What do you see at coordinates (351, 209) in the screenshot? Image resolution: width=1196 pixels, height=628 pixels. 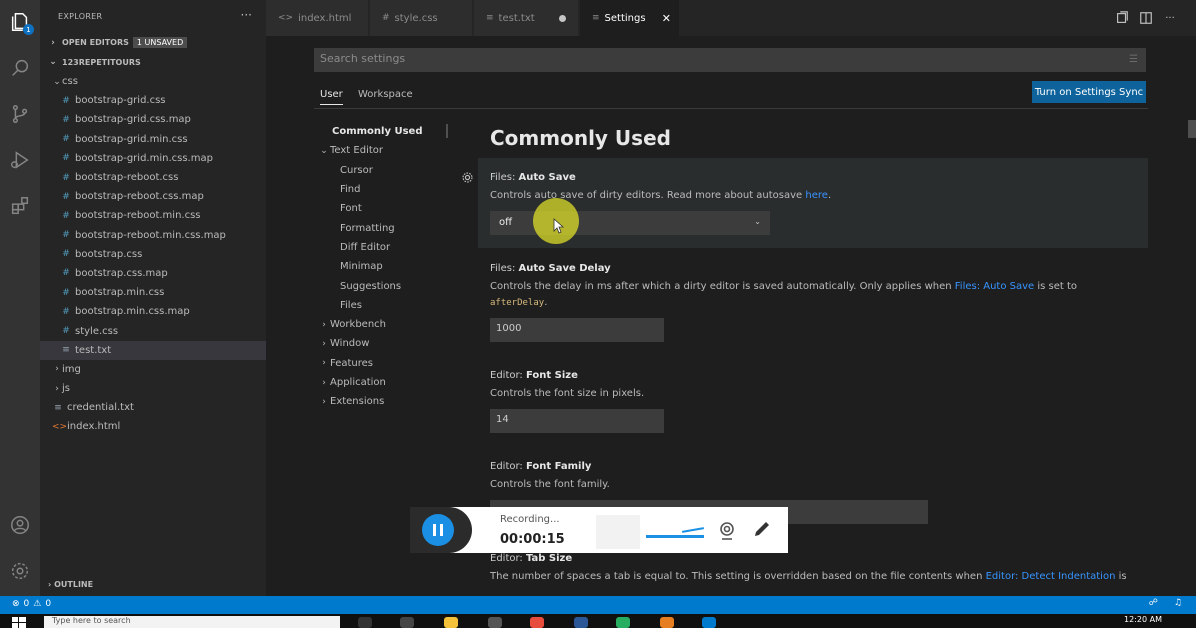 I see `toc-label: Font` at bounding box center [351, 209].